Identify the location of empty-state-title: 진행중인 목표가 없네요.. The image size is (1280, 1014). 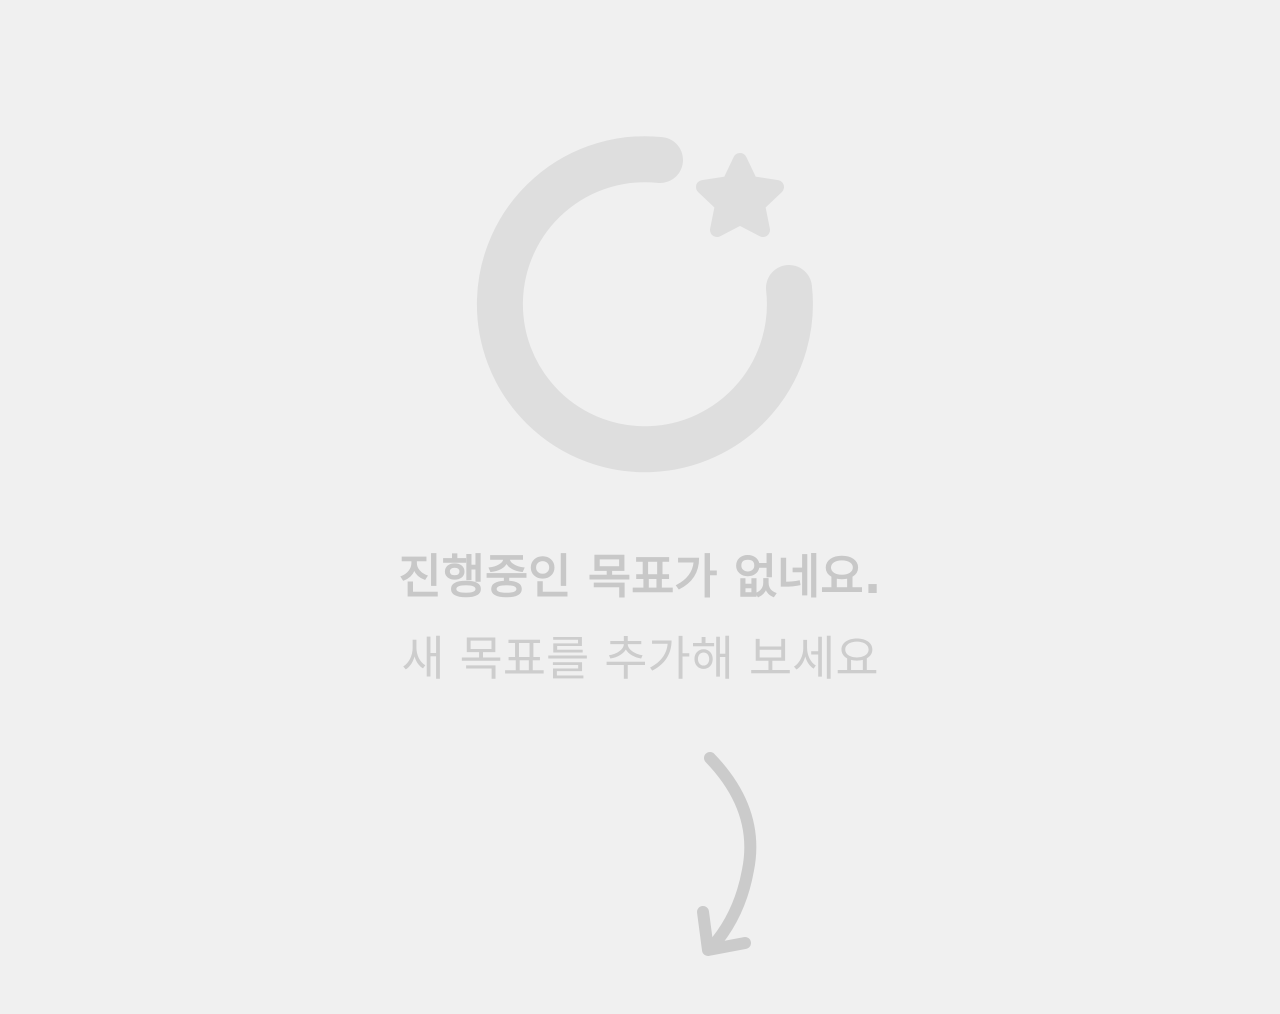
(640, 577).